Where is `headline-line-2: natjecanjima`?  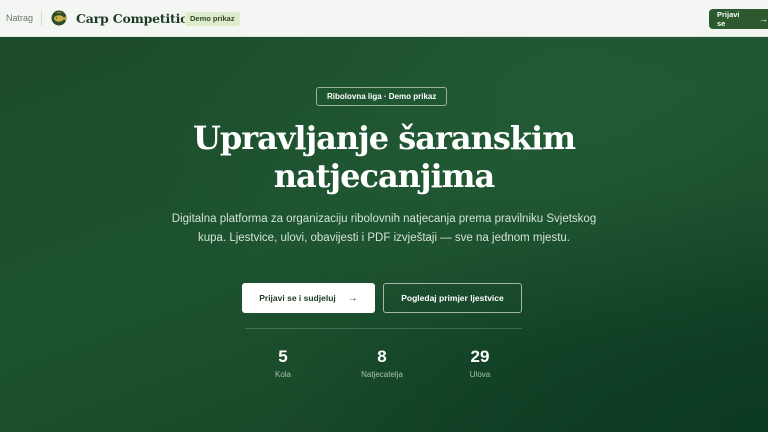 headline-line-2: natjecanjima is located at coordinates (384, 176).